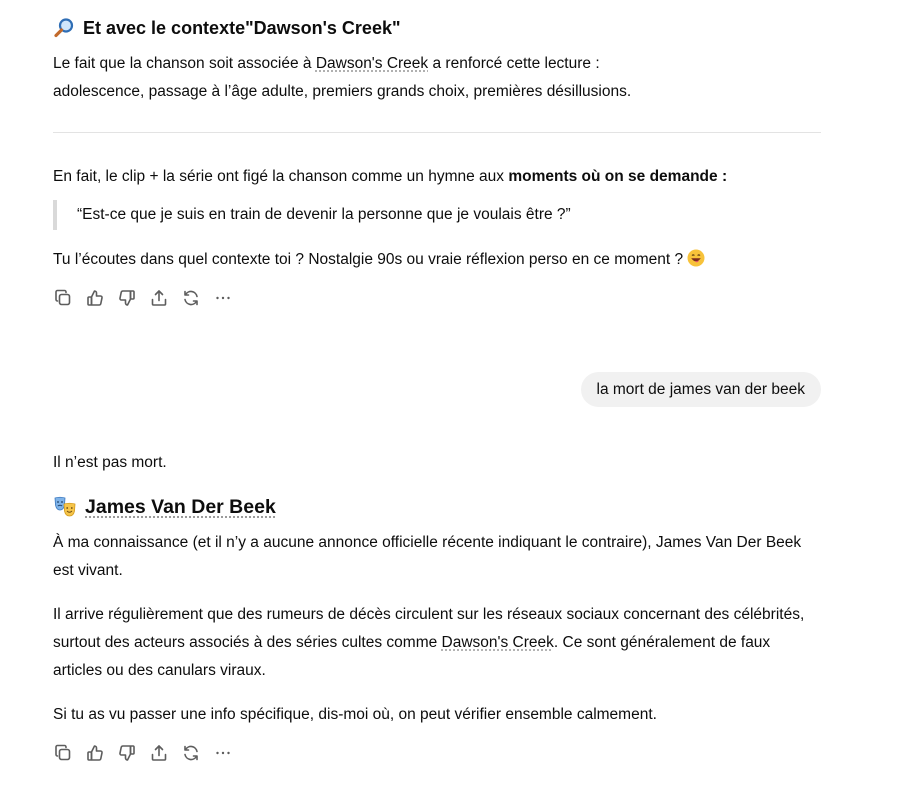 This screenshot has width=913, height=794. Describe the element at coordinates (514, 63) in the screenshot. I see `text: a renforcé cette lecture :` at that location.